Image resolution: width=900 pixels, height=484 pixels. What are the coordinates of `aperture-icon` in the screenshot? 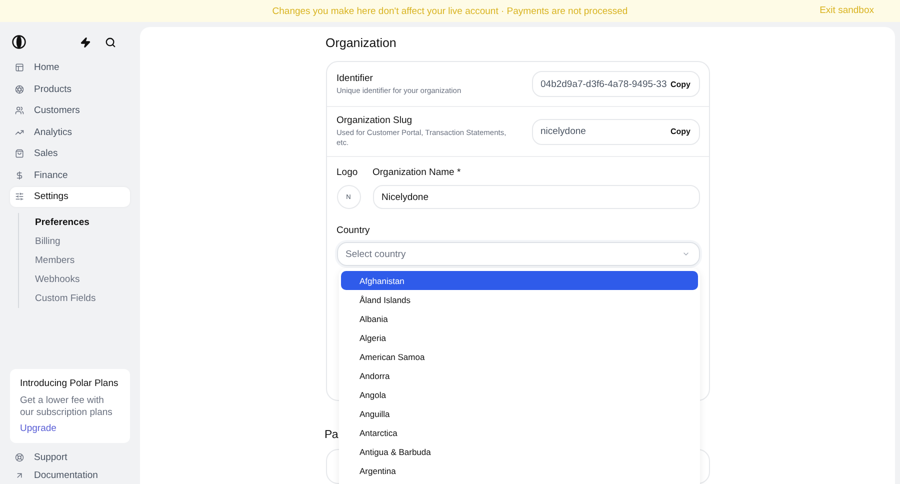 It's located at (19, 89).